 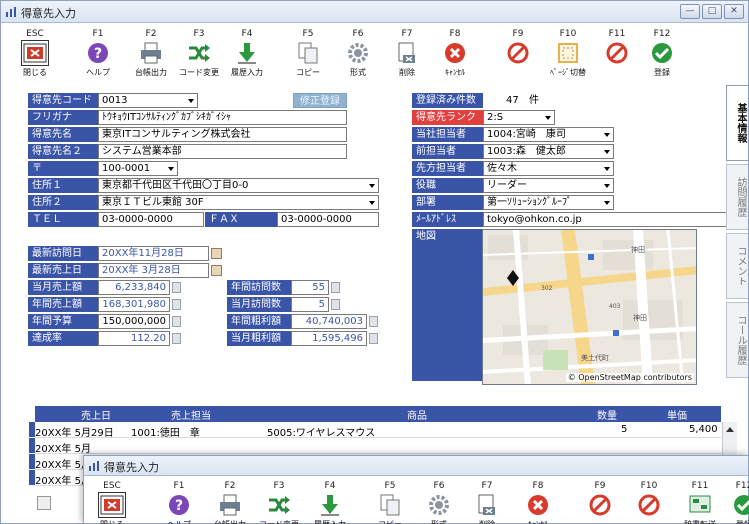 What do you see at coordinates (605, 219) in the screenshot?
I see `mail-field: tokyo@ohkon.co.jp` at bounding box center [605, 219].